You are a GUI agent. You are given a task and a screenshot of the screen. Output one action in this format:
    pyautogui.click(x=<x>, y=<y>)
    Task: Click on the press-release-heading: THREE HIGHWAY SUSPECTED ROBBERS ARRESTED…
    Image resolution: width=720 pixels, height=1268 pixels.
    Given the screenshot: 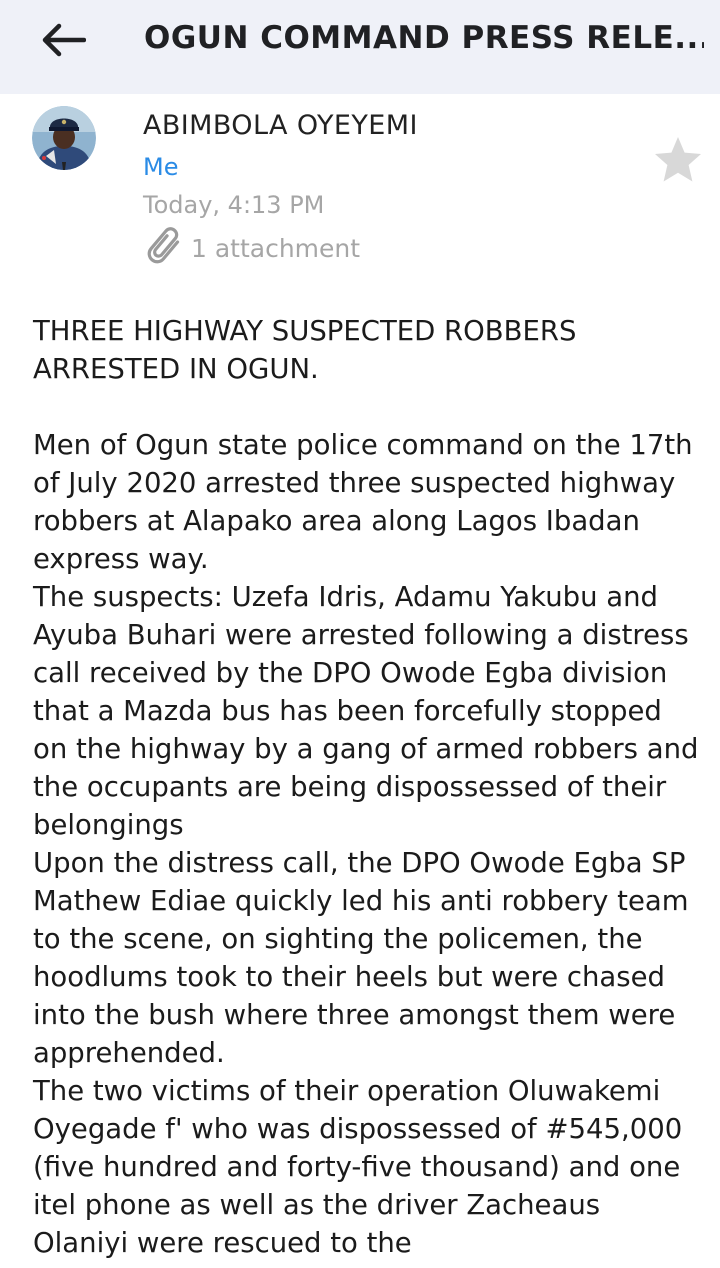 What is the action you would take?
    pyautogui.click(x=309, y=350)
    